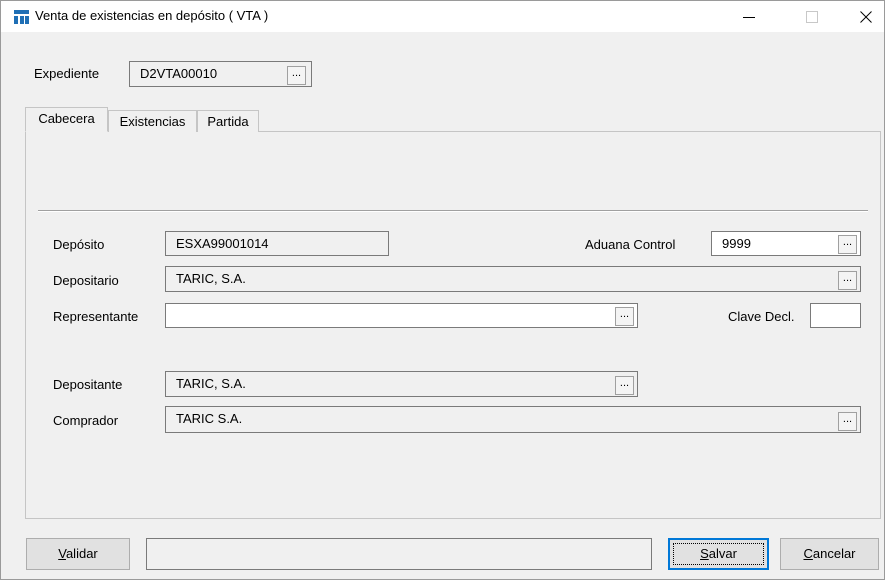 This screenshot has height=580, width=885. I want to click on focus-ring, so click(718, 554).